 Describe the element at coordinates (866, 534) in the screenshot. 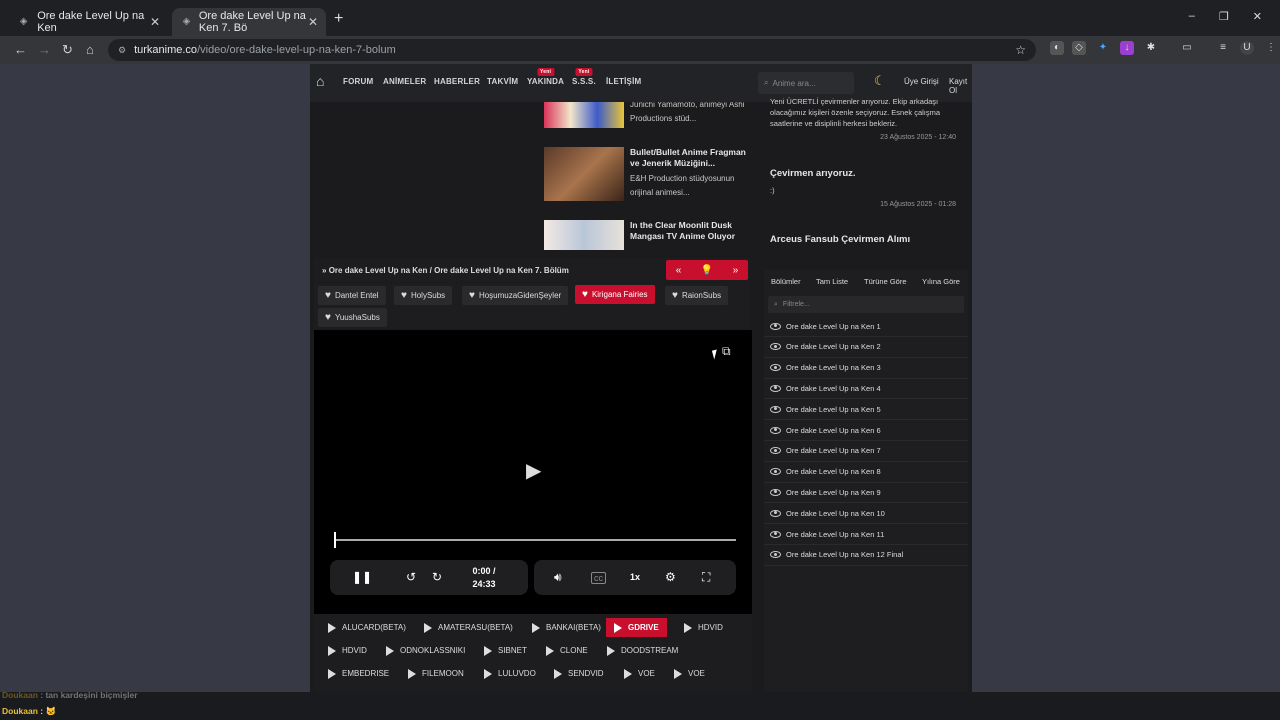

I see `episode-item: Ore dake Level Up na Ken 11` at that location.